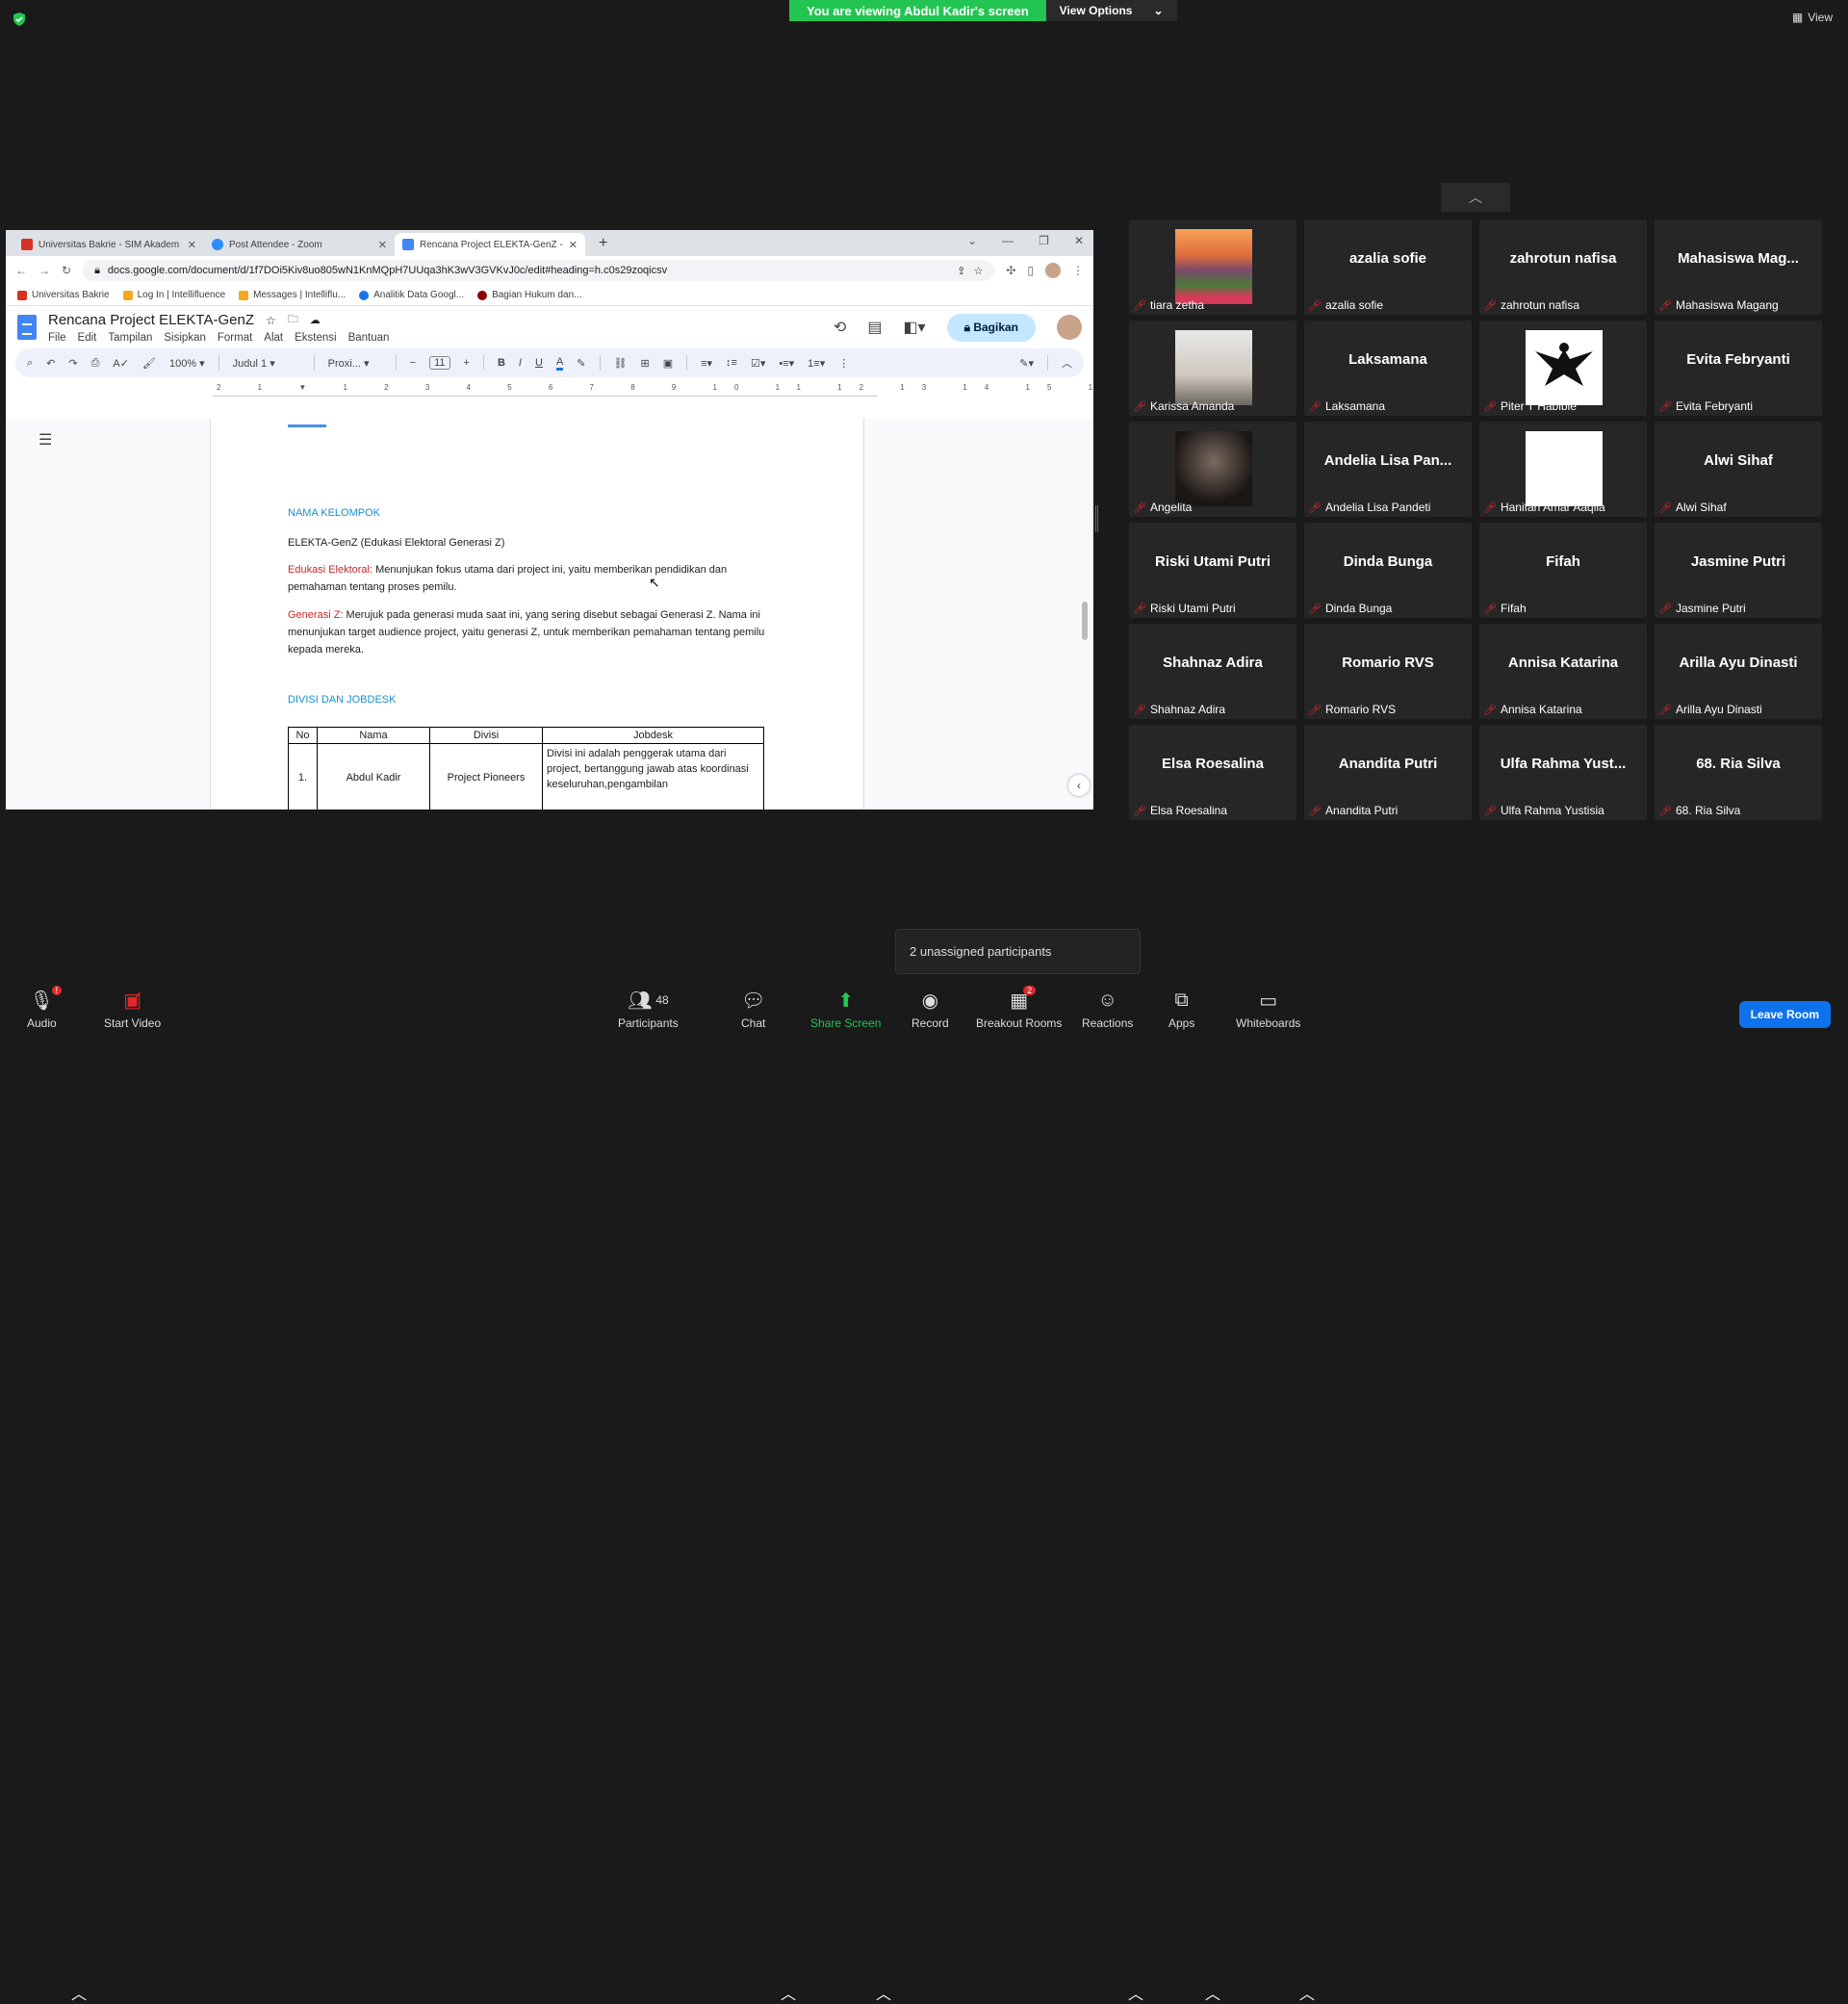  I want to click on outline-icon: ☰, so click(45, 440).